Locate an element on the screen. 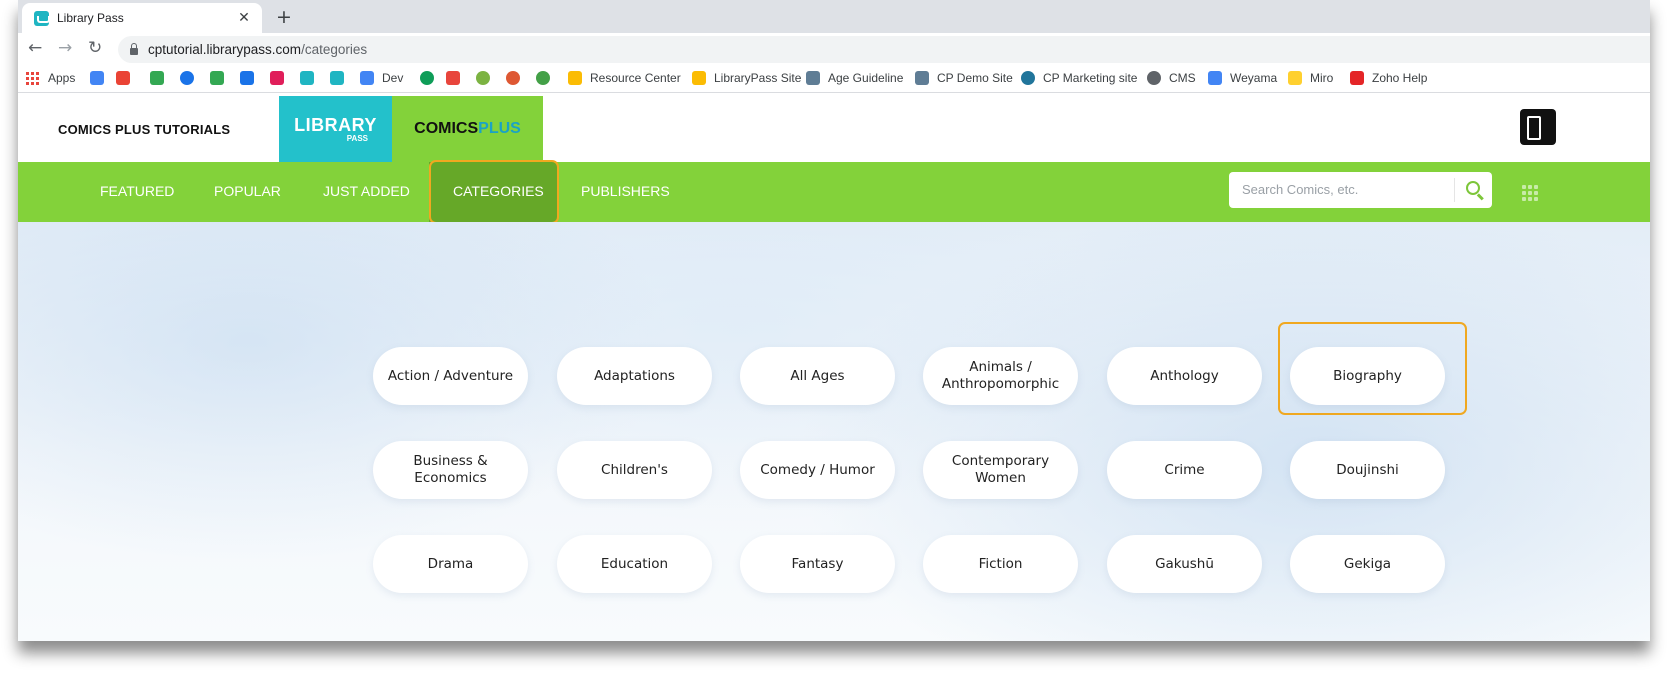 The width and height of the screenshot is (1667, 679). qr-icon is located at coordinates (247, 78).